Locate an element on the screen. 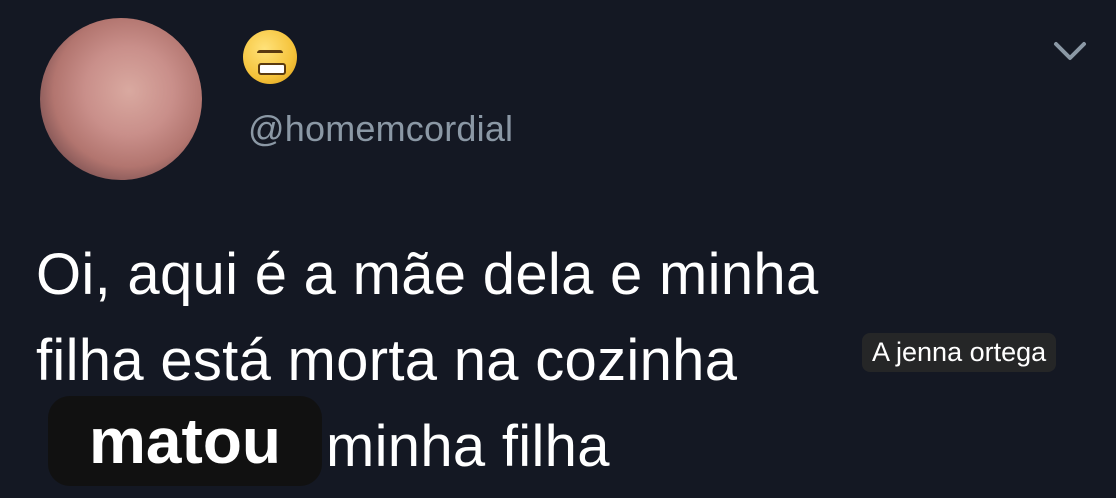 The width and height of the screenshot is (1116, 498). emoji-eyes is located at coordinates (270, 54).